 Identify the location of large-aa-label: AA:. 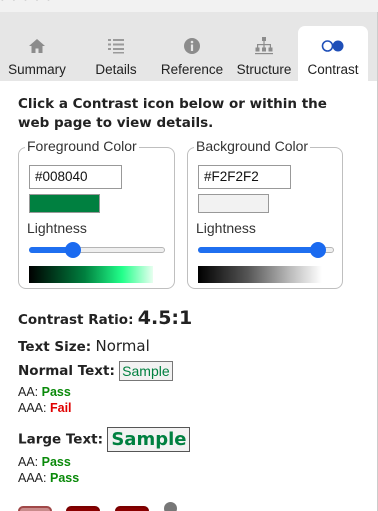
(28, 462).